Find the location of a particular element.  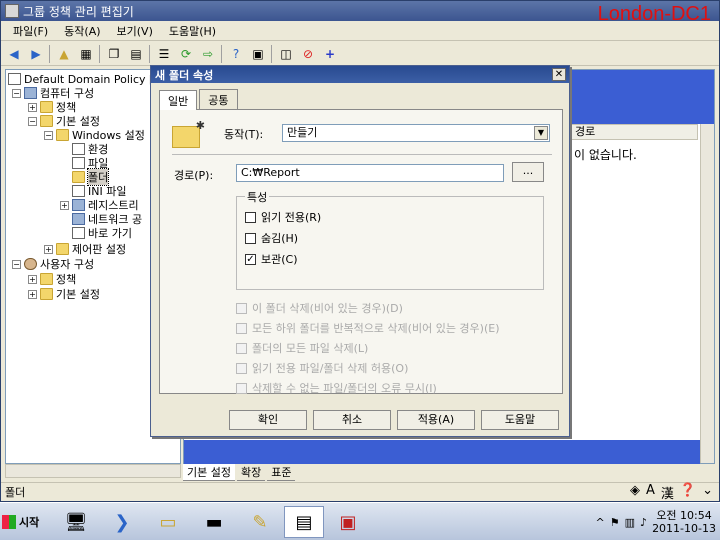

menu-file: 파일(F) is located at coordinates (30, 31).